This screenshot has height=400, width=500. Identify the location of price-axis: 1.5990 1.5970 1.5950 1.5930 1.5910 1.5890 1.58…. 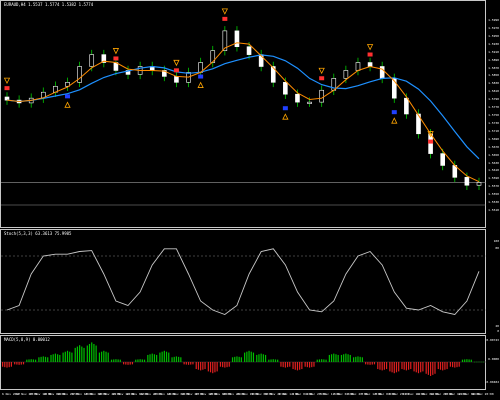
(493, 114).